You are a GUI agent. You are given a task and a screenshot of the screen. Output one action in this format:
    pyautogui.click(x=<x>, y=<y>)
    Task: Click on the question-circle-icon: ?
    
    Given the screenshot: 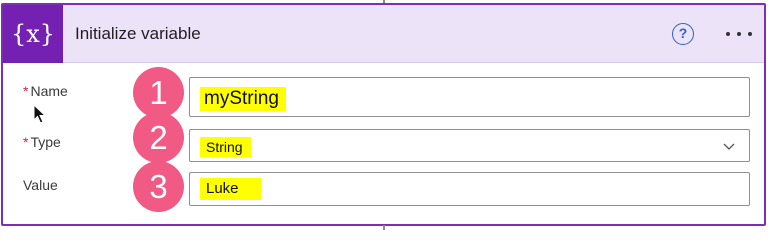 What is the action you would take?
    pyautogui.click(x=683, y=34)
    